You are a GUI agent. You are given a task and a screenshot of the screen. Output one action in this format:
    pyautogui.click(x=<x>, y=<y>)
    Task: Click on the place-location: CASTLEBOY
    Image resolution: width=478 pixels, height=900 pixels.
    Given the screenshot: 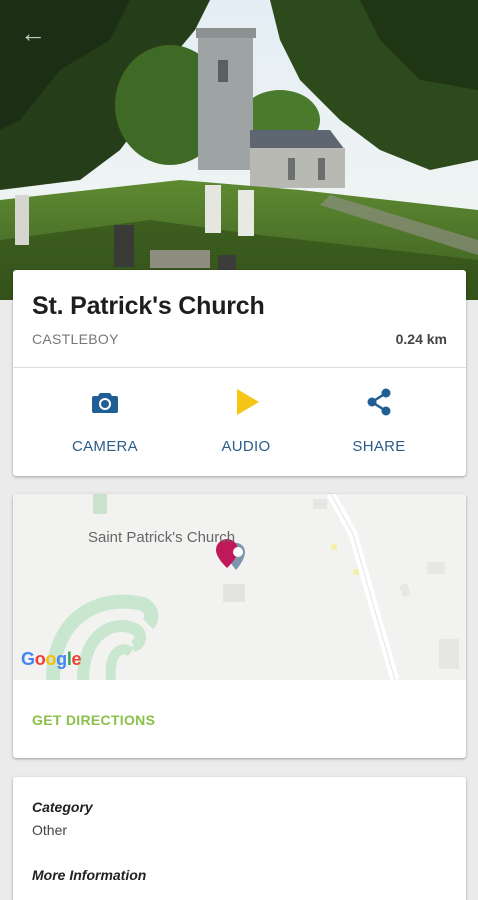 What is the action you would take?
    pyautogui.click(x=75, y=339)
    